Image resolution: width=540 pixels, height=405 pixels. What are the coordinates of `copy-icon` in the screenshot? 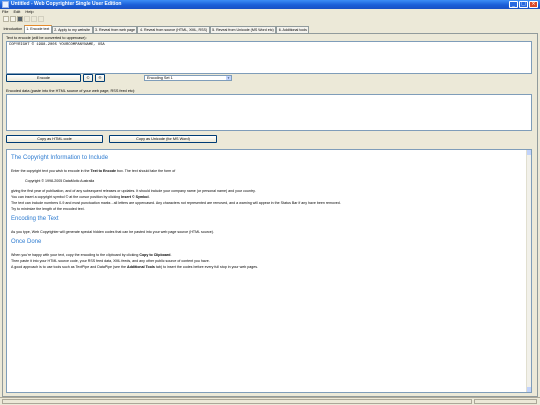 It's located at (34, 19).